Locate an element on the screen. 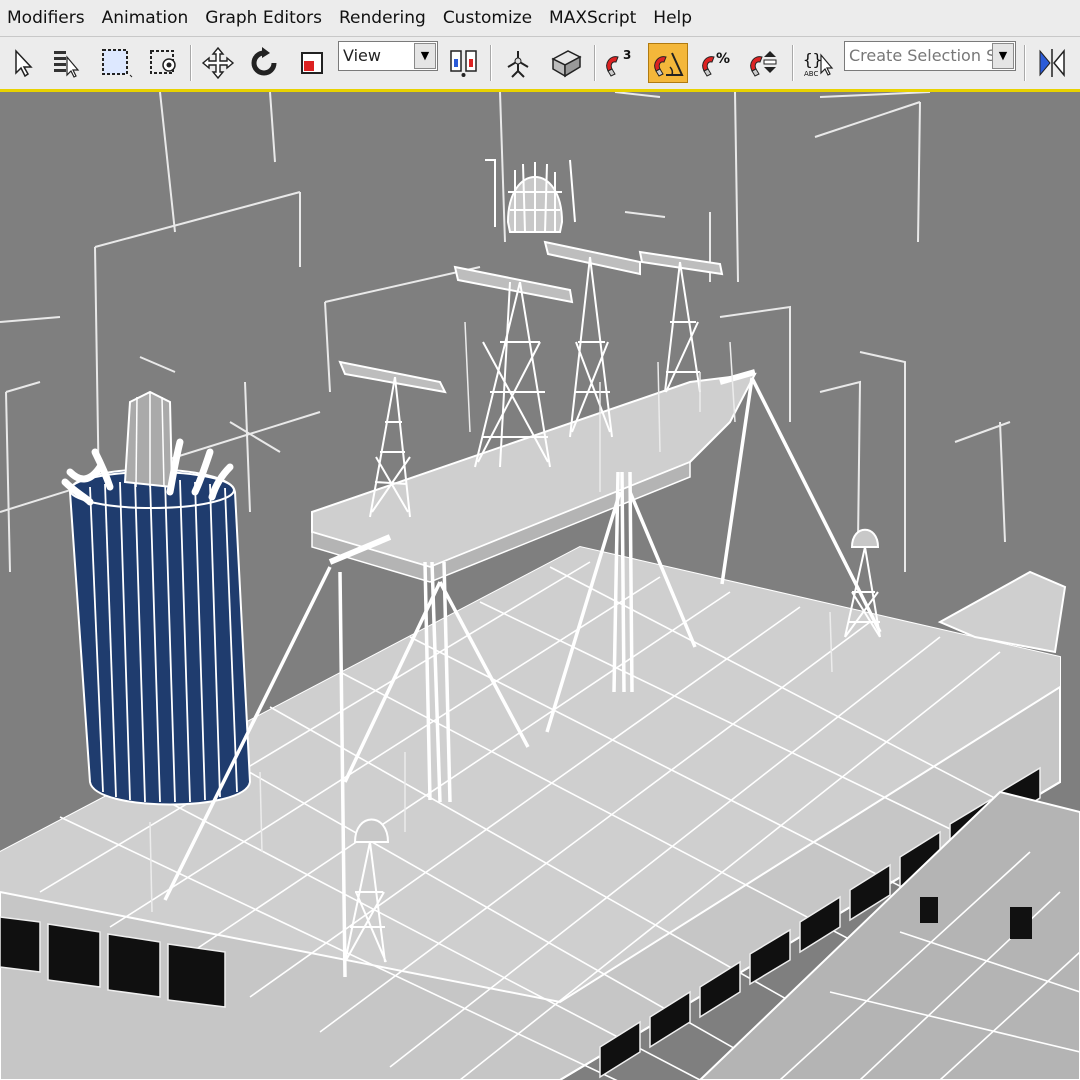  window-crossing-icon is located at coordinates (163, 62).